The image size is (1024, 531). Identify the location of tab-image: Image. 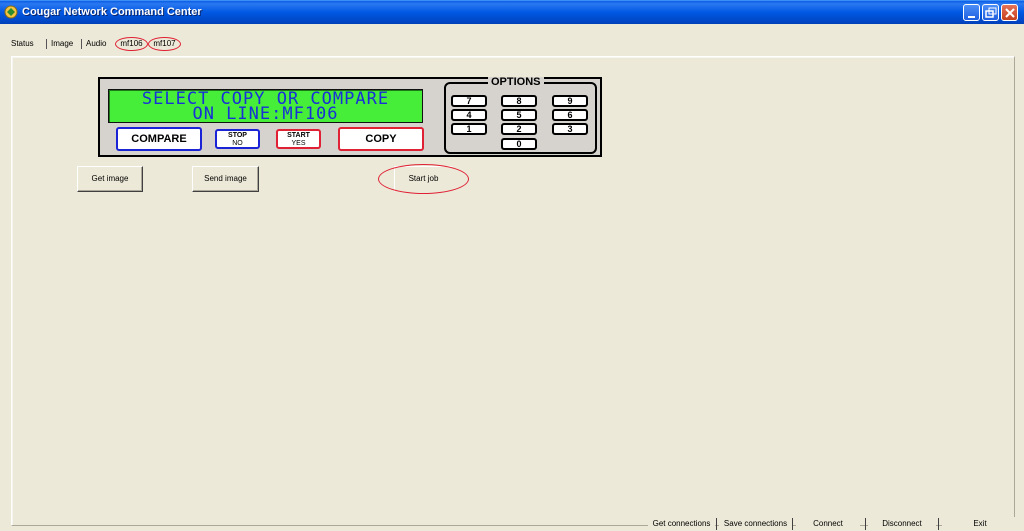
(62, 44).